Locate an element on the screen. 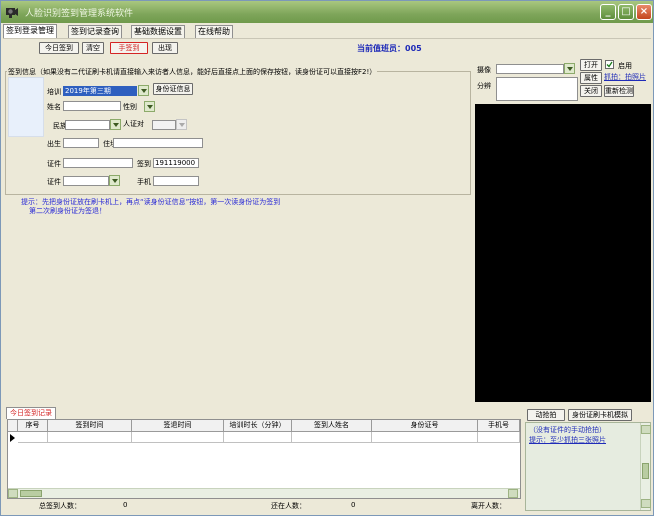 The image size is (654, 516). property-button: 属性 is located at coordinates (591, 78).